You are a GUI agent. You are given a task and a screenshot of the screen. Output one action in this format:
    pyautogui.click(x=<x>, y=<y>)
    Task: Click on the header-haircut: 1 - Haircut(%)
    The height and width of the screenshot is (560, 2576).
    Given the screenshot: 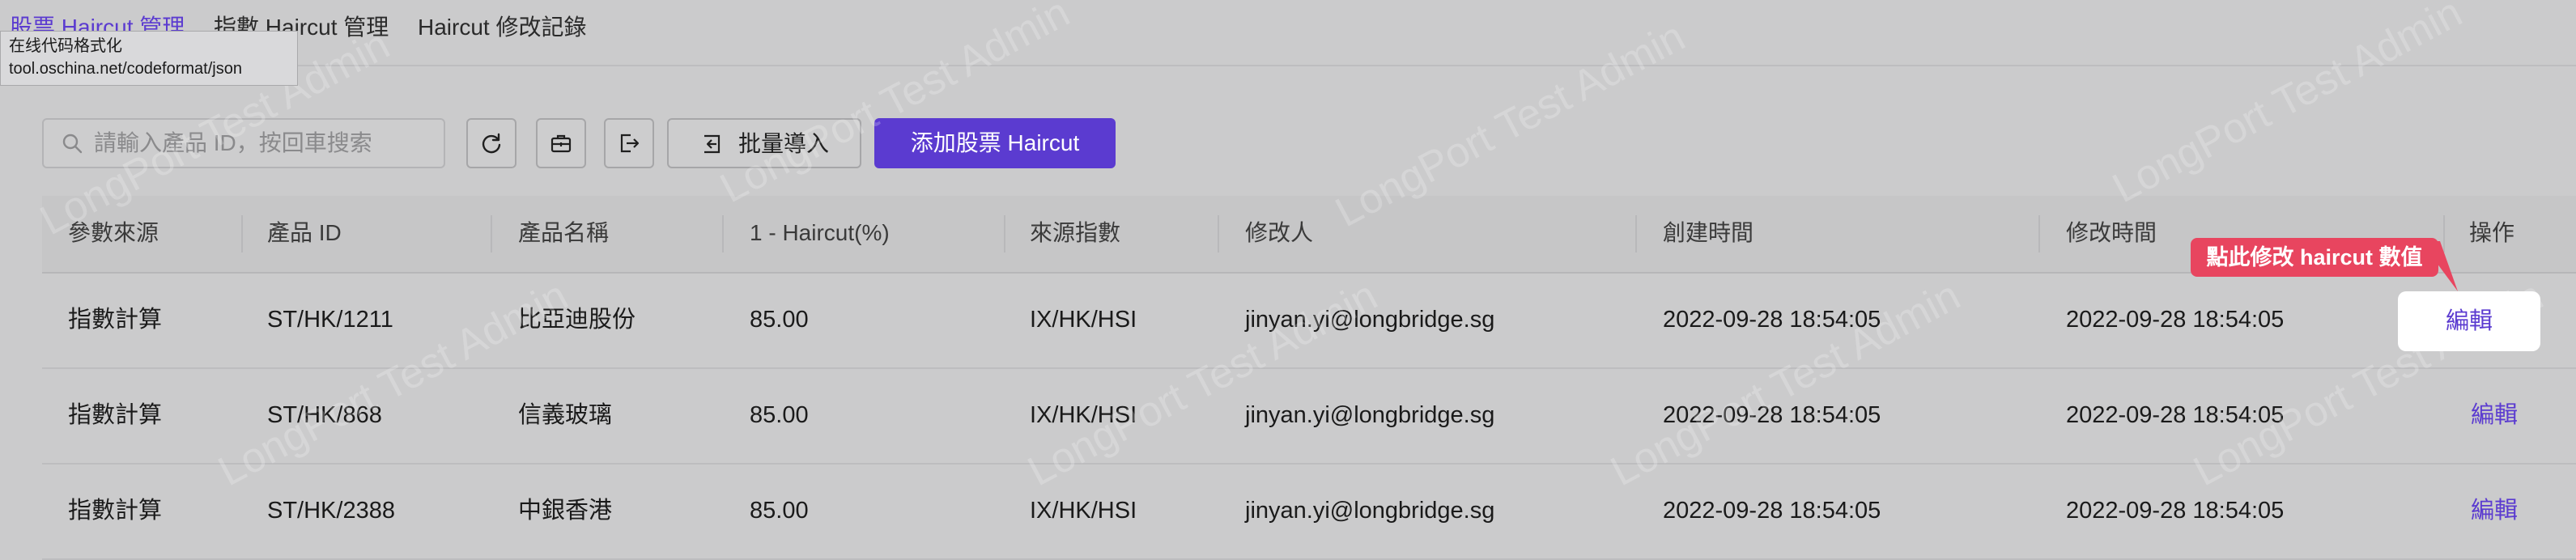 What is the action you would take?
    pyautogui.click(x=820, y=233)
    